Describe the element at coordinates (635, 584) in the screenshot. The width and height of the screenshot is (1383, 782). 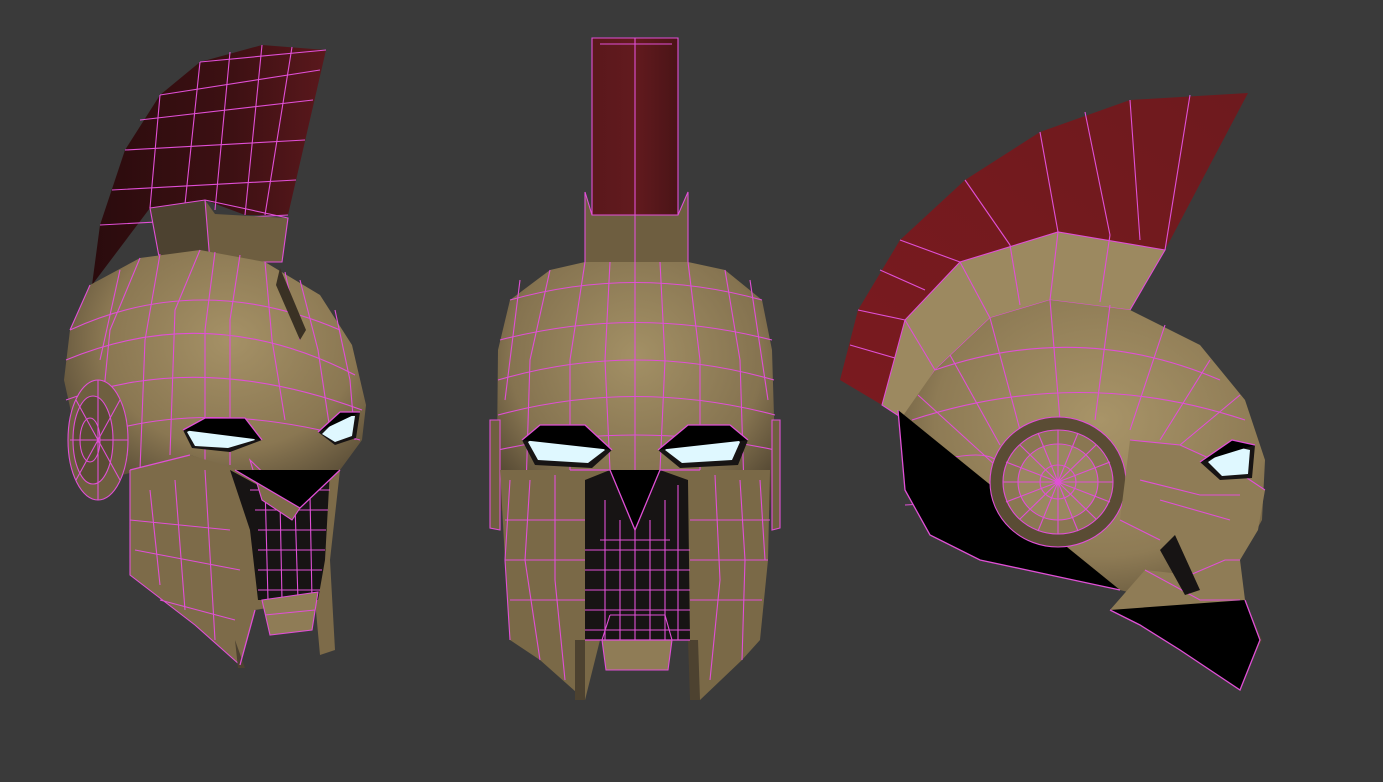
I see `face-guard-front` at that location.